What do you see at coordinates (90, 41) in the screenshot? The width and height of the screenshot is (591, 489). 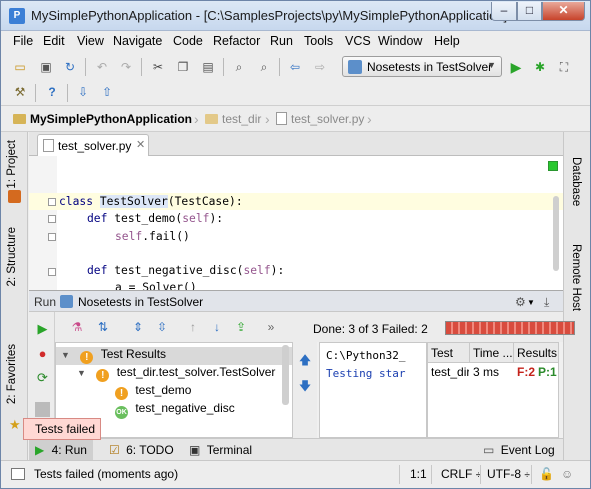 I see `menu-view: View` at bounding box center [90, 41].